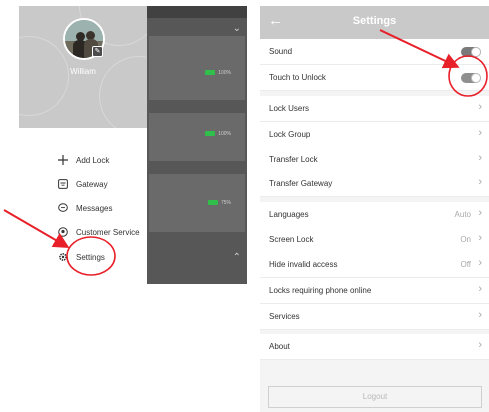  I want to click on menu-item-messages: Messages, so click(84, 208).